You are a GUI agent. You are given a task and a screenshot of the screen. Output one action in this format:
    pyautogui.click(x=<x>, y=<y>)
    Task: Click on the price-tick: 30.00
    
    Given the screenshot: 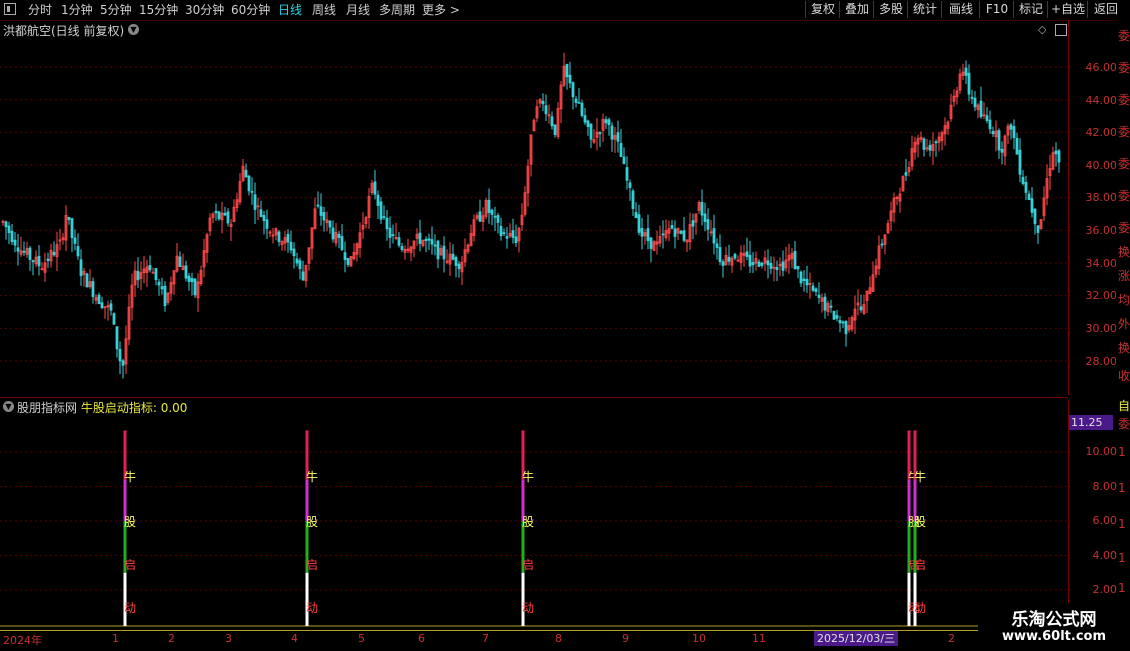 What is the action you would take?
    pyautogui.click(x=1101, y=328)
    